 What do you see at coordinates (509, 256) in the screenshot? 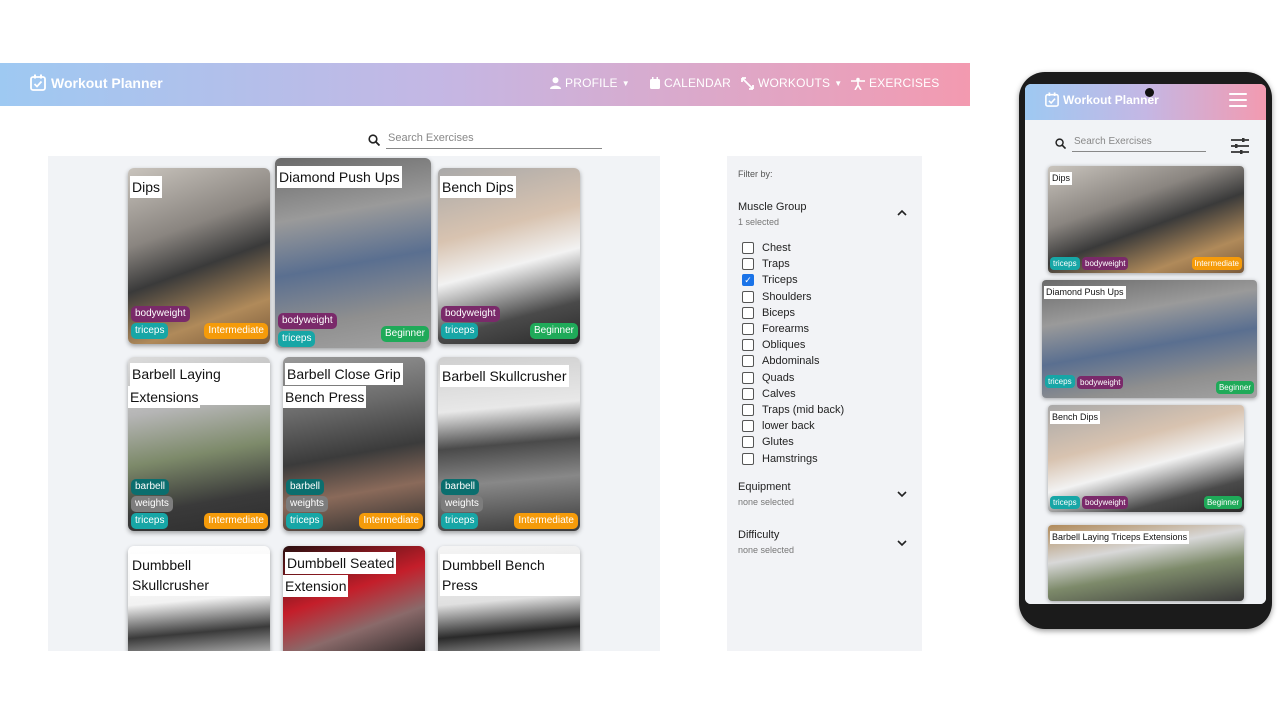
I see `exercise-card-bench-dips: Bench Dips bodyweight triceps Beginner` at bounding box center [509, 256].